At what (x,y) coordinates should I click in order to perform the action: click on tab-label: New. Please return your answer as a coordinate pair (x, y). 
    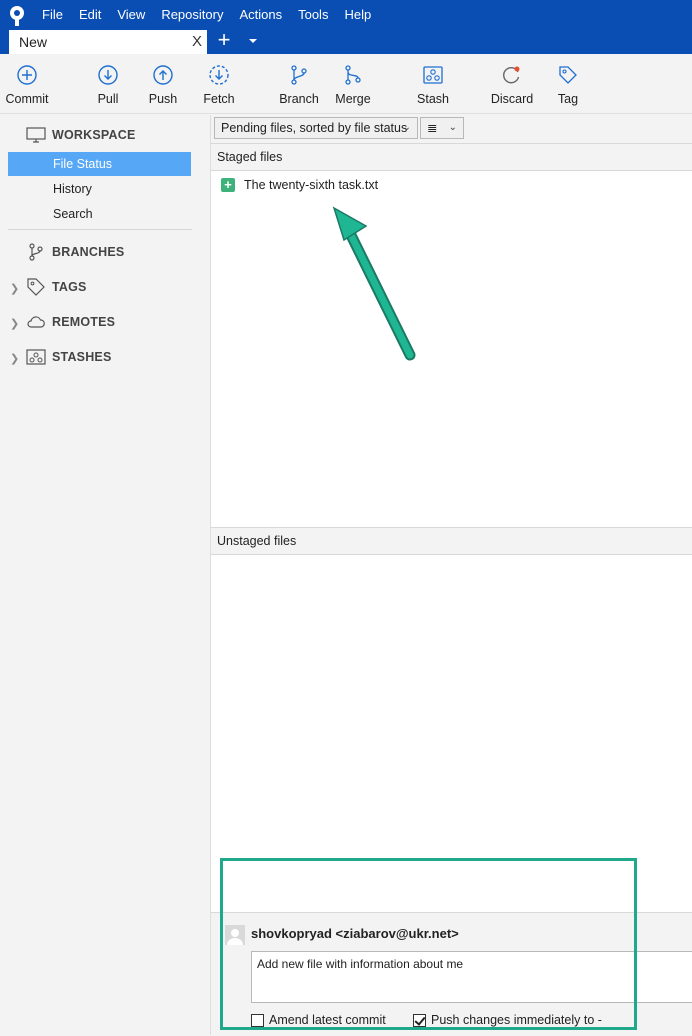
    Looking at the image, I should click on (33, 42).